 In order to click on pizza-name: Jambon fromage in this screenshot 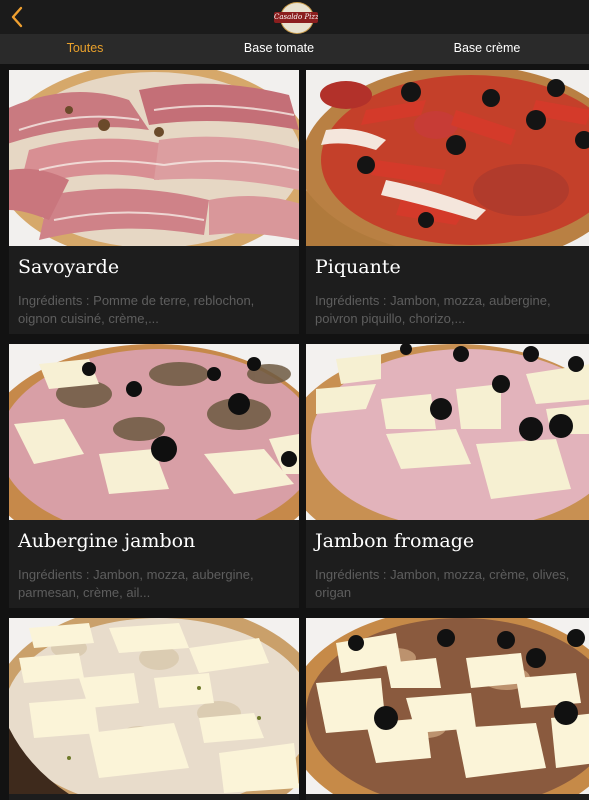, I will do `click(395, 541)`.